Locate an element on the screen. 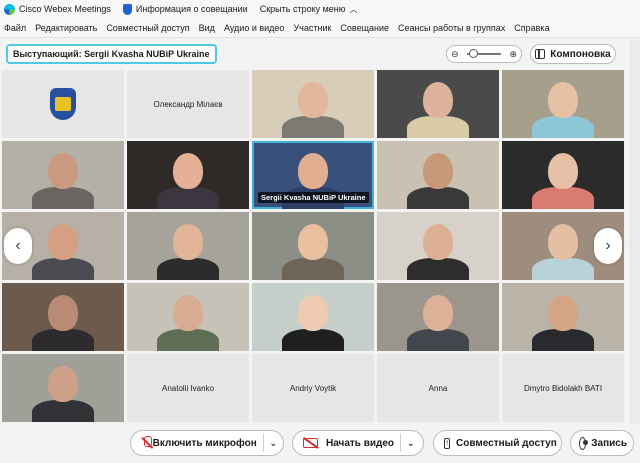 This screenshot has width=640, height=463. participant-name: Anna is located at coordinates (438, 388).